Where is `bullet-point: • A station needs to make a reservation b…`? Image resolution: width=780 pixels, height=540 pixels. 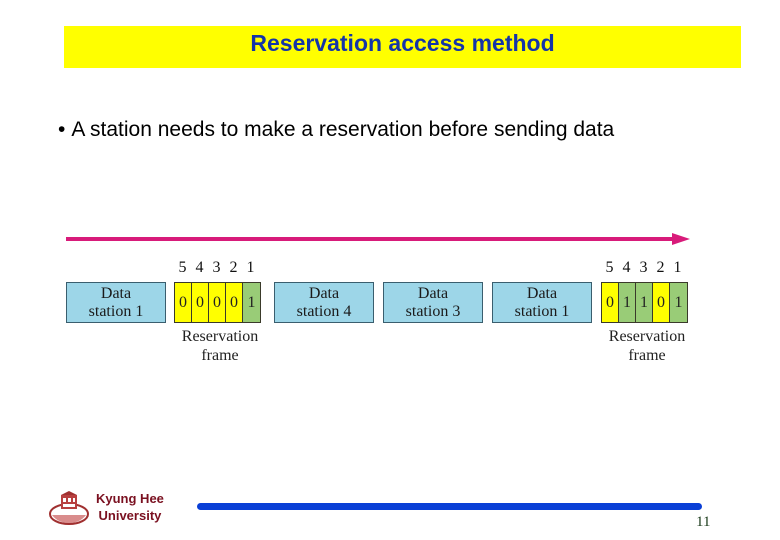
bullet-point: • A station needs to make a reservation b… is located at coordinates (336, 130).